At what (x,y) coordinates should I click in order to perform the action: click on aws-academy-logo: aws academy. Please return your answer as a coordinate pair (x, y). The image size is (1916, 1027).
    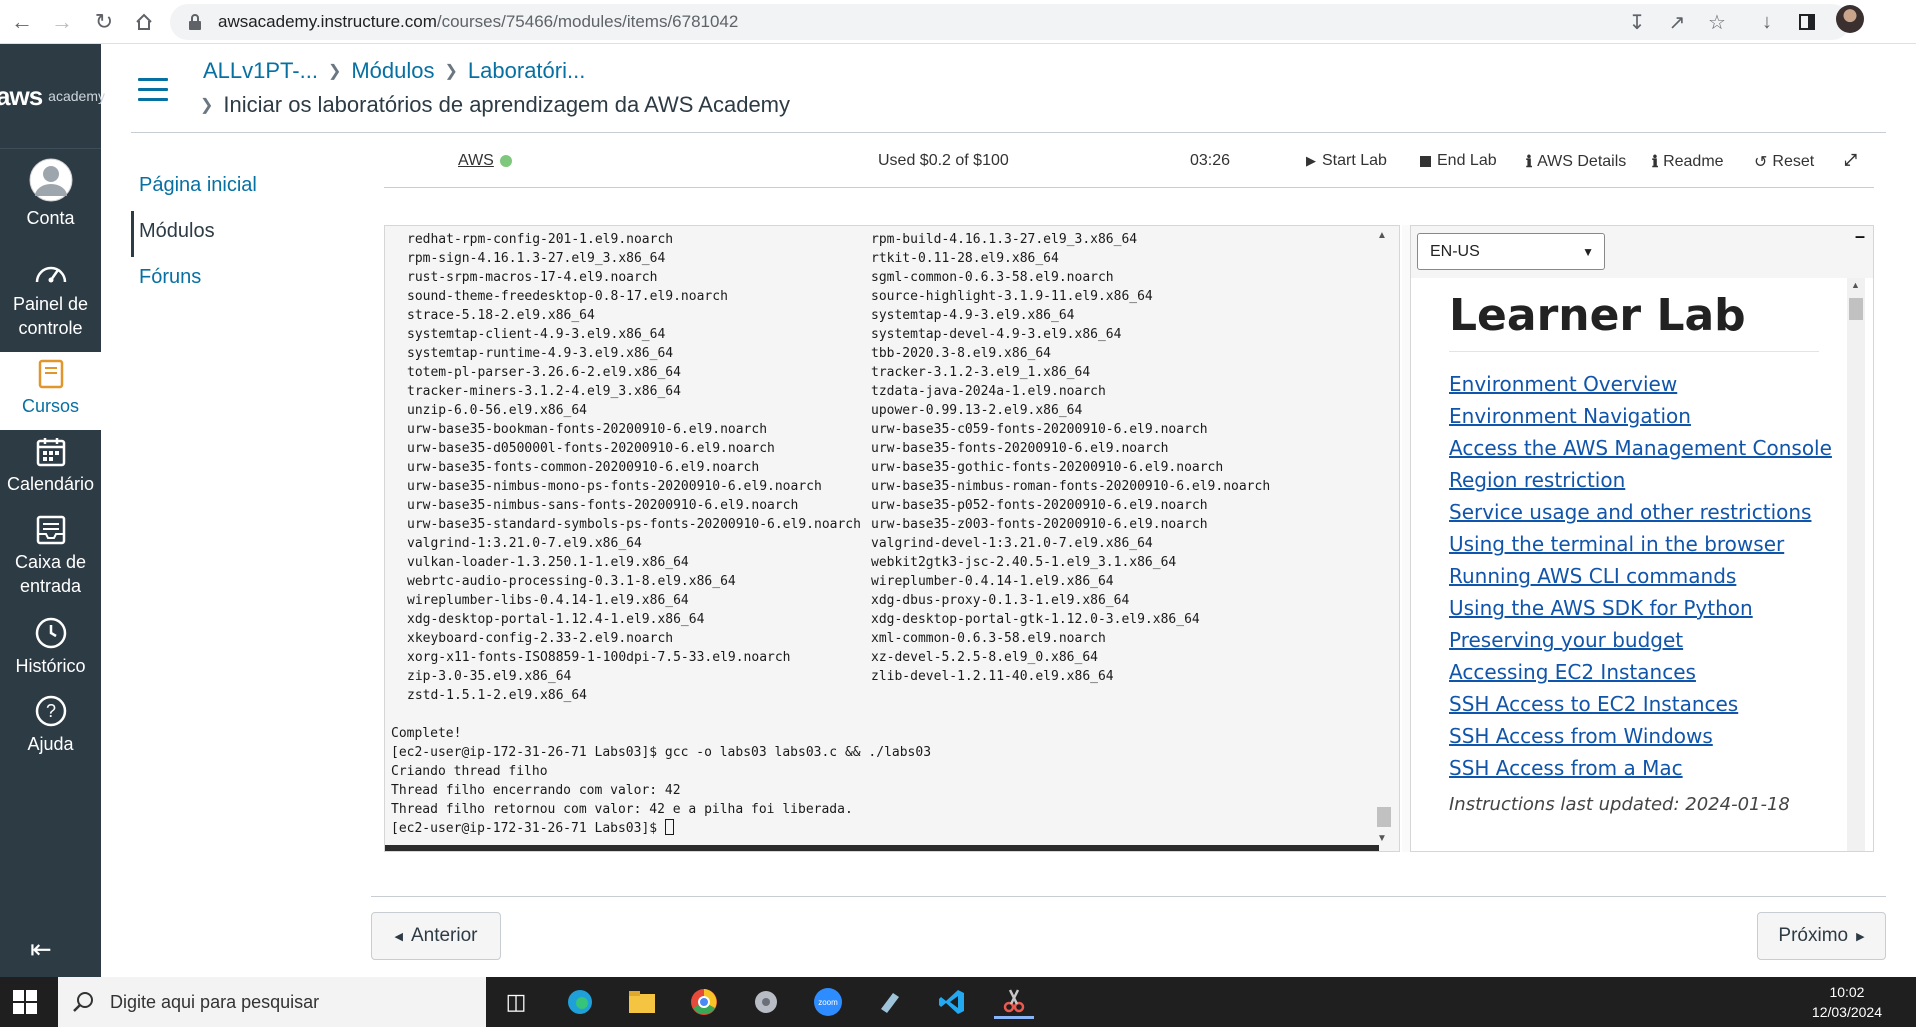
    Looking at the image, I should click on (52, 96).